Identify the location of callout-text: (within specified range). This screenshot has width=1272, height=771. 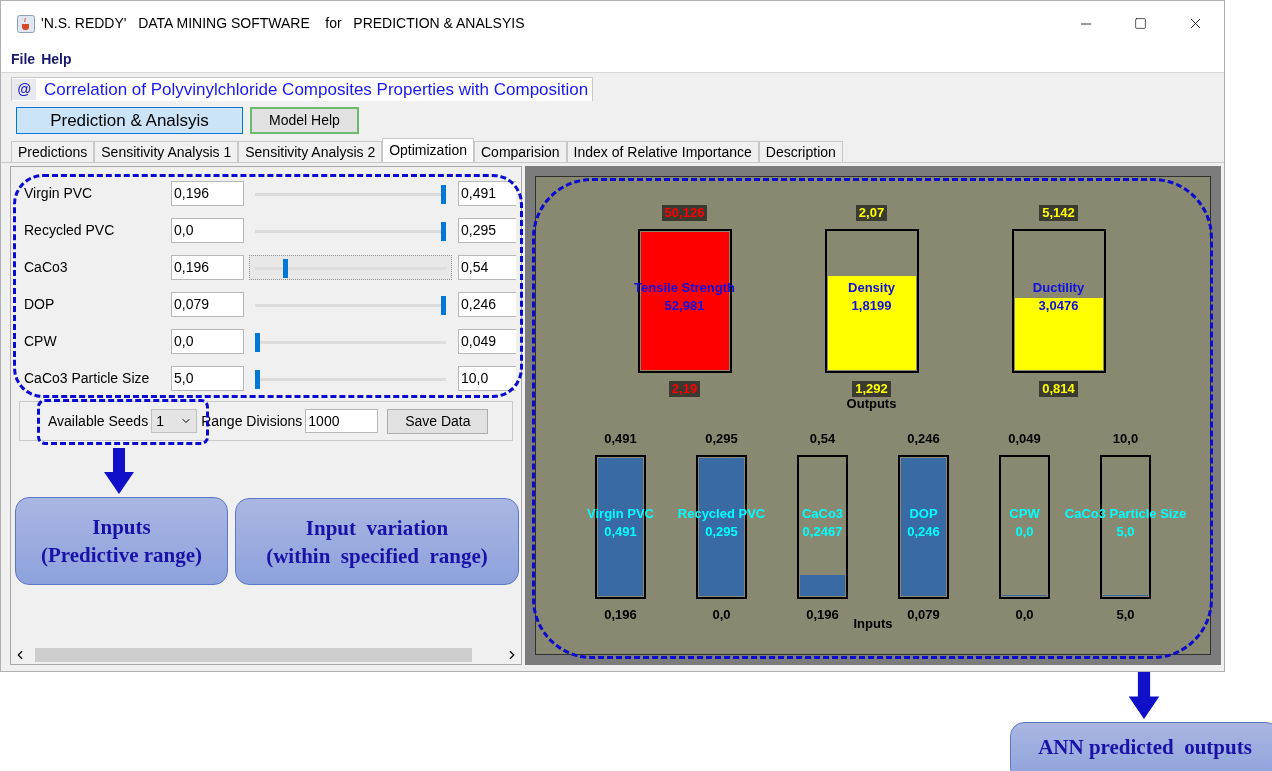
(377, 556).